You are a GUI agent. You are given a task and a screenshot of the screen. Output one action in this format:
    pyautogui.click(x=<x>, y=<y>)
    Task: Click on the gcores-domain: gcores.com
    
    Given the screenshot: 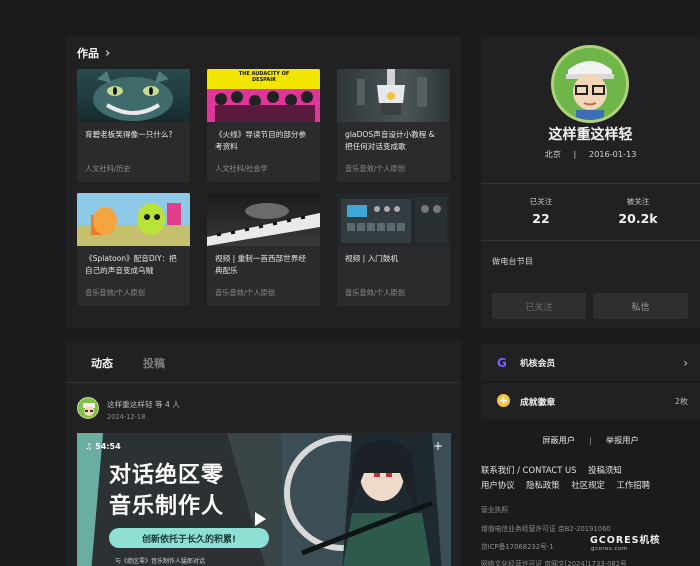 What is the action you would take?
    pyautogui.click(x=609, y=549)
    